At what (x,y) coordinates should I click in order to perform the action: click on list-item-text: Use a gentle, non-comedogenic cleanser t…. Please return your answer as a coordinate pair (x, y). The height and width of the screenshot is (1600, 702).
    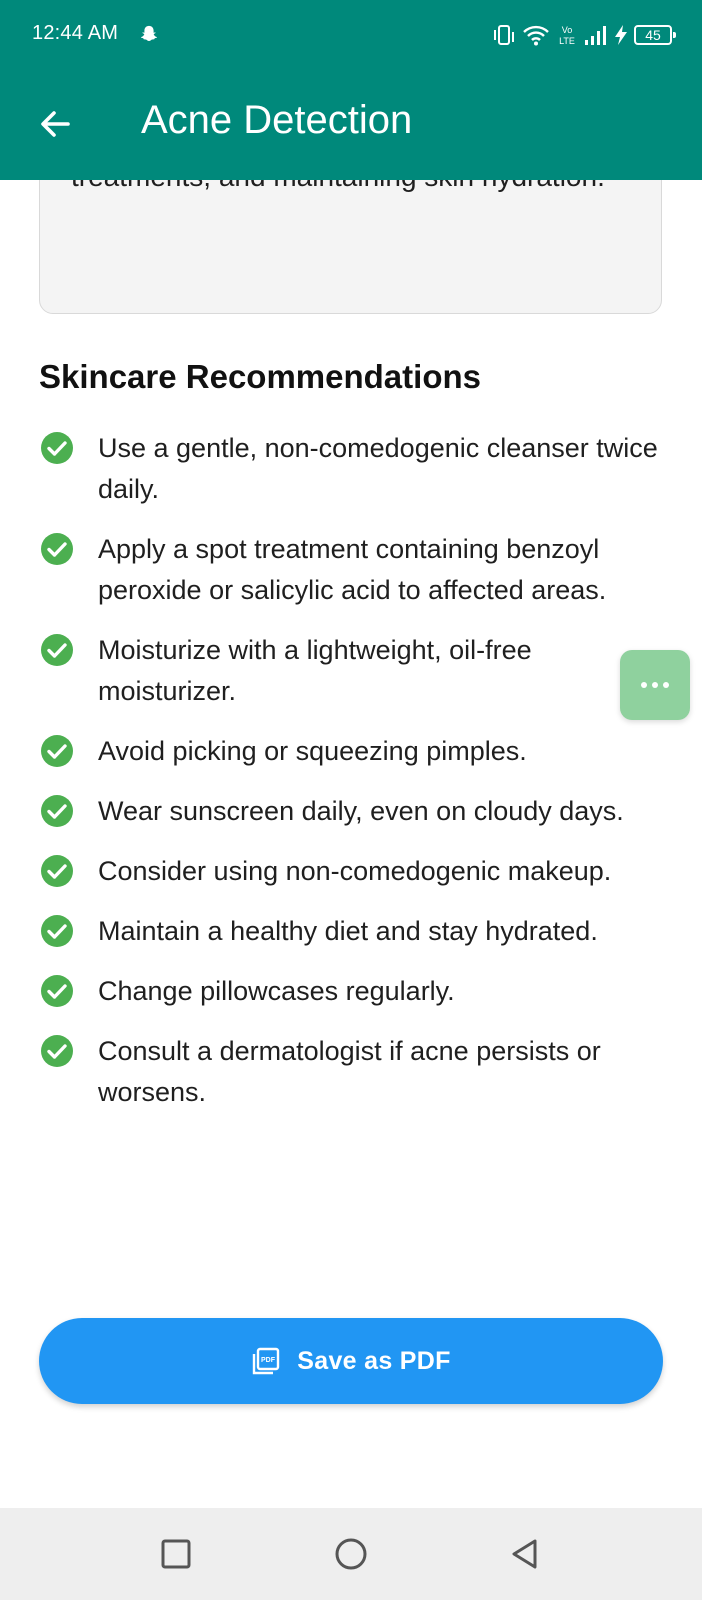
    Looking at the image, I should click on (378, 468).